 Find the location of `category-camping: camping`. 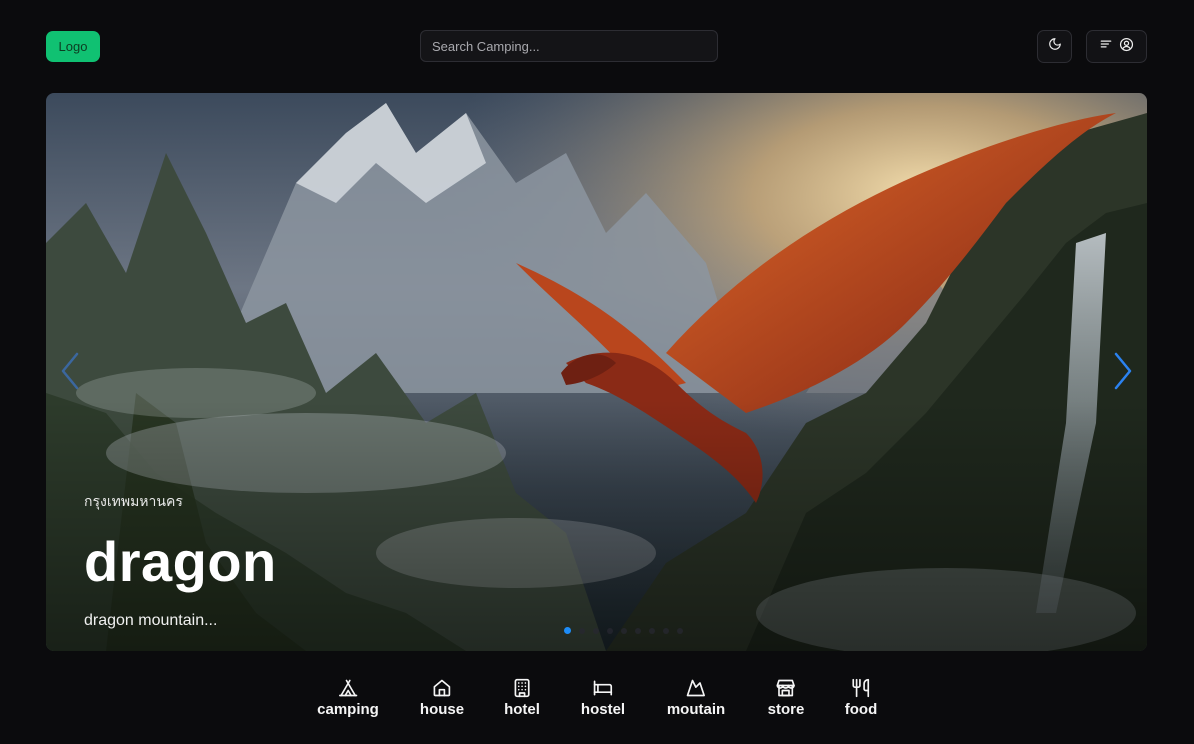

category-camping: camping is located at coordinates (348, 697).